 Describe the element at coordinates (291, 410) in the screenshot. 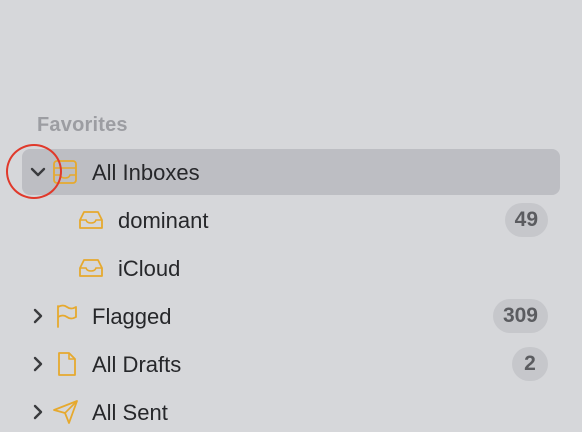

I see `sidebar-item-all-sent: All Sent` at that location.